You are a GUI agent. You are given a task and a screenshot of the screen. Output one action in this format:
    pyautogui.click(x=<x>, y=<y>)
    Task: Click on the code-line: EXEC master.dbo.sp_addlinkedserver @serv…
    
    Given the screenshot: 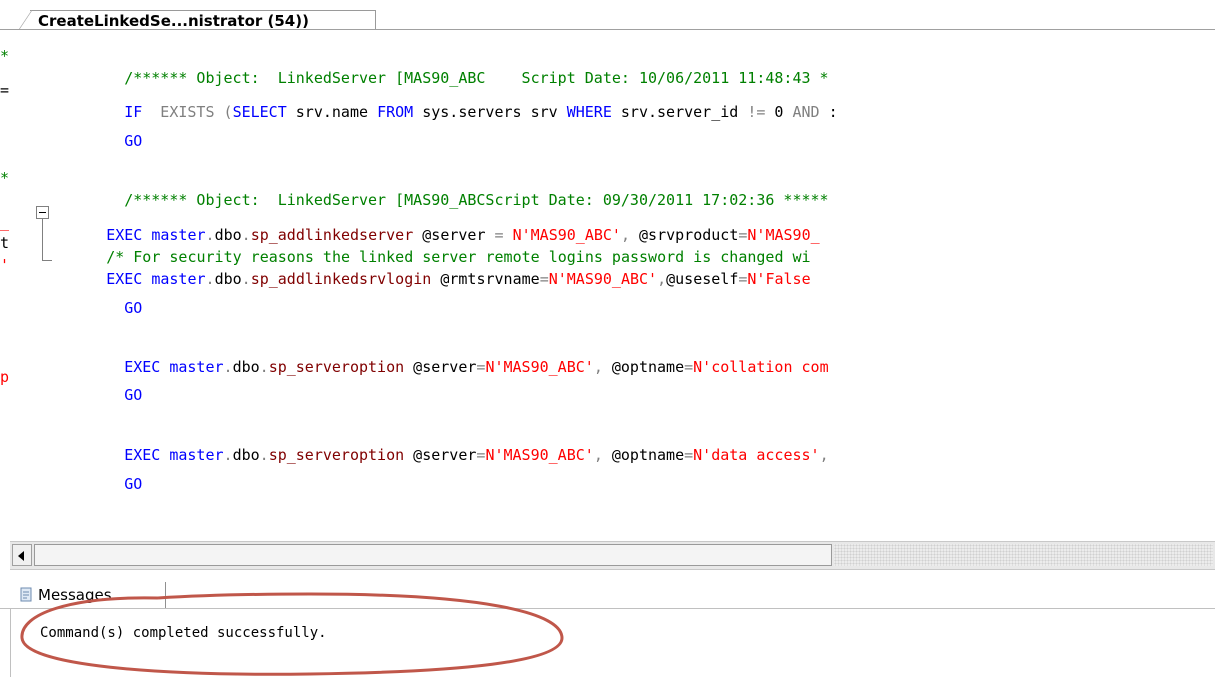 What is the action you would take?
    pyautogui.click(x=435, y=223)
    